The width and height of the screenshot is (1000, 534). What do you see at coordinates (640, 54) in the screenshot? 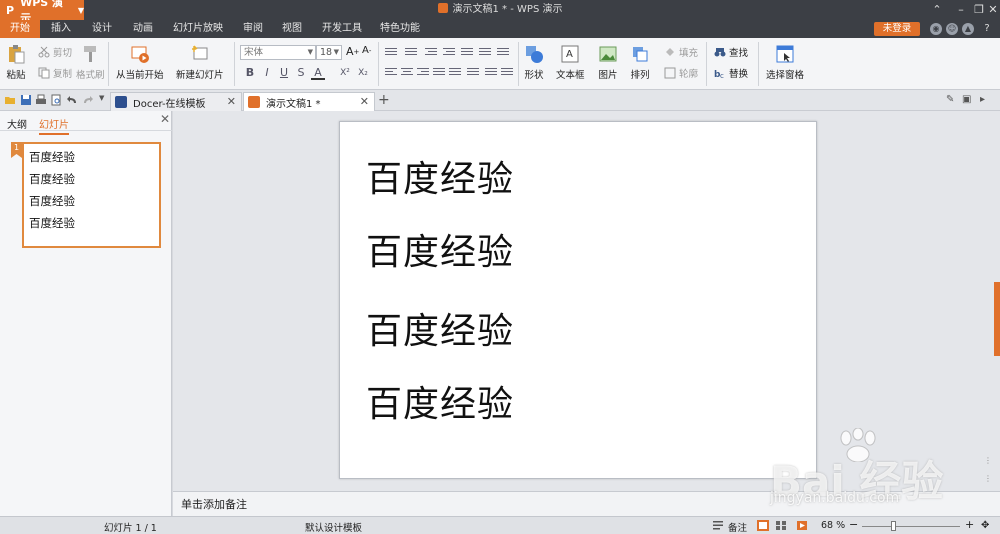
I see `arrange-icon` at bounding box center [640, 54].